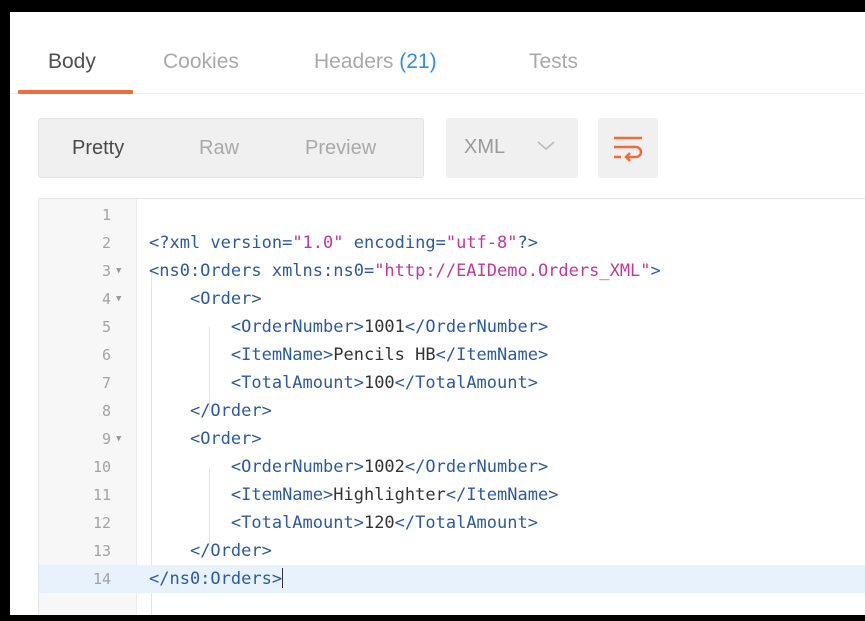  I want to click on wrap-lines-button, so click(628, 148).